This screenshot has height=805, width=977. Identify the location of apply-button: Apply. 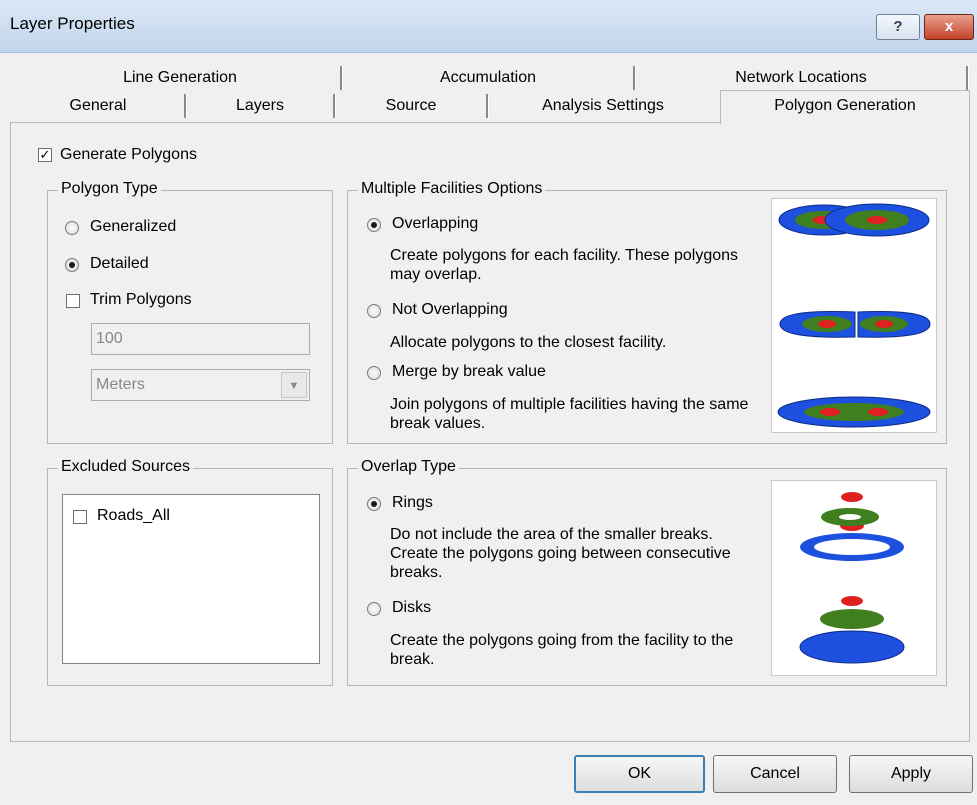
(911, 774).